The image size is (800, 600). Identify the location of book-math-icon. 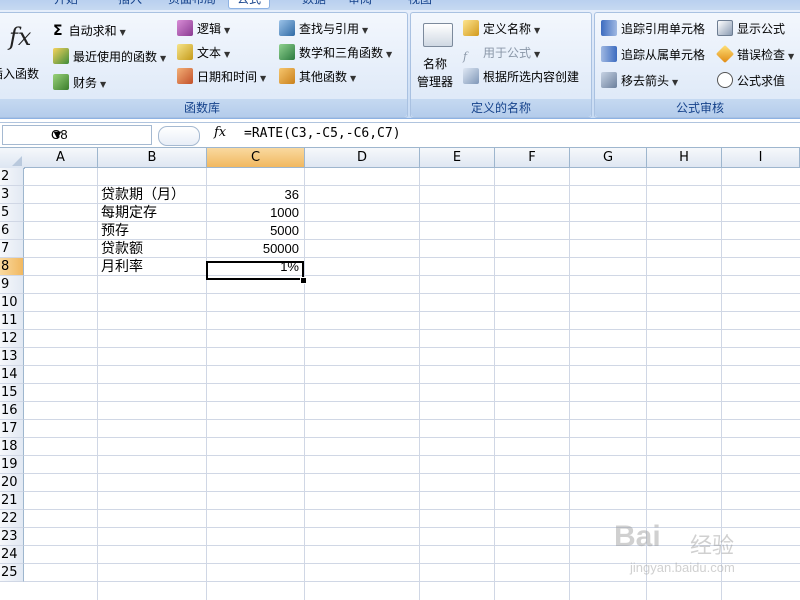
(287, 52).